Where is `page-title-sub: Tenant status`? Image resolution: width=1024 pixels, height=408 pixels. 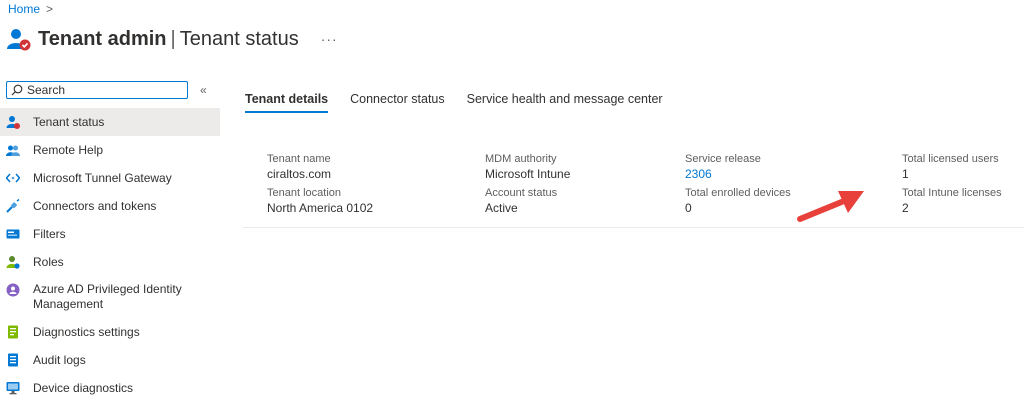
page-title-sub: Tenant status is located at coordinates (239, 38).